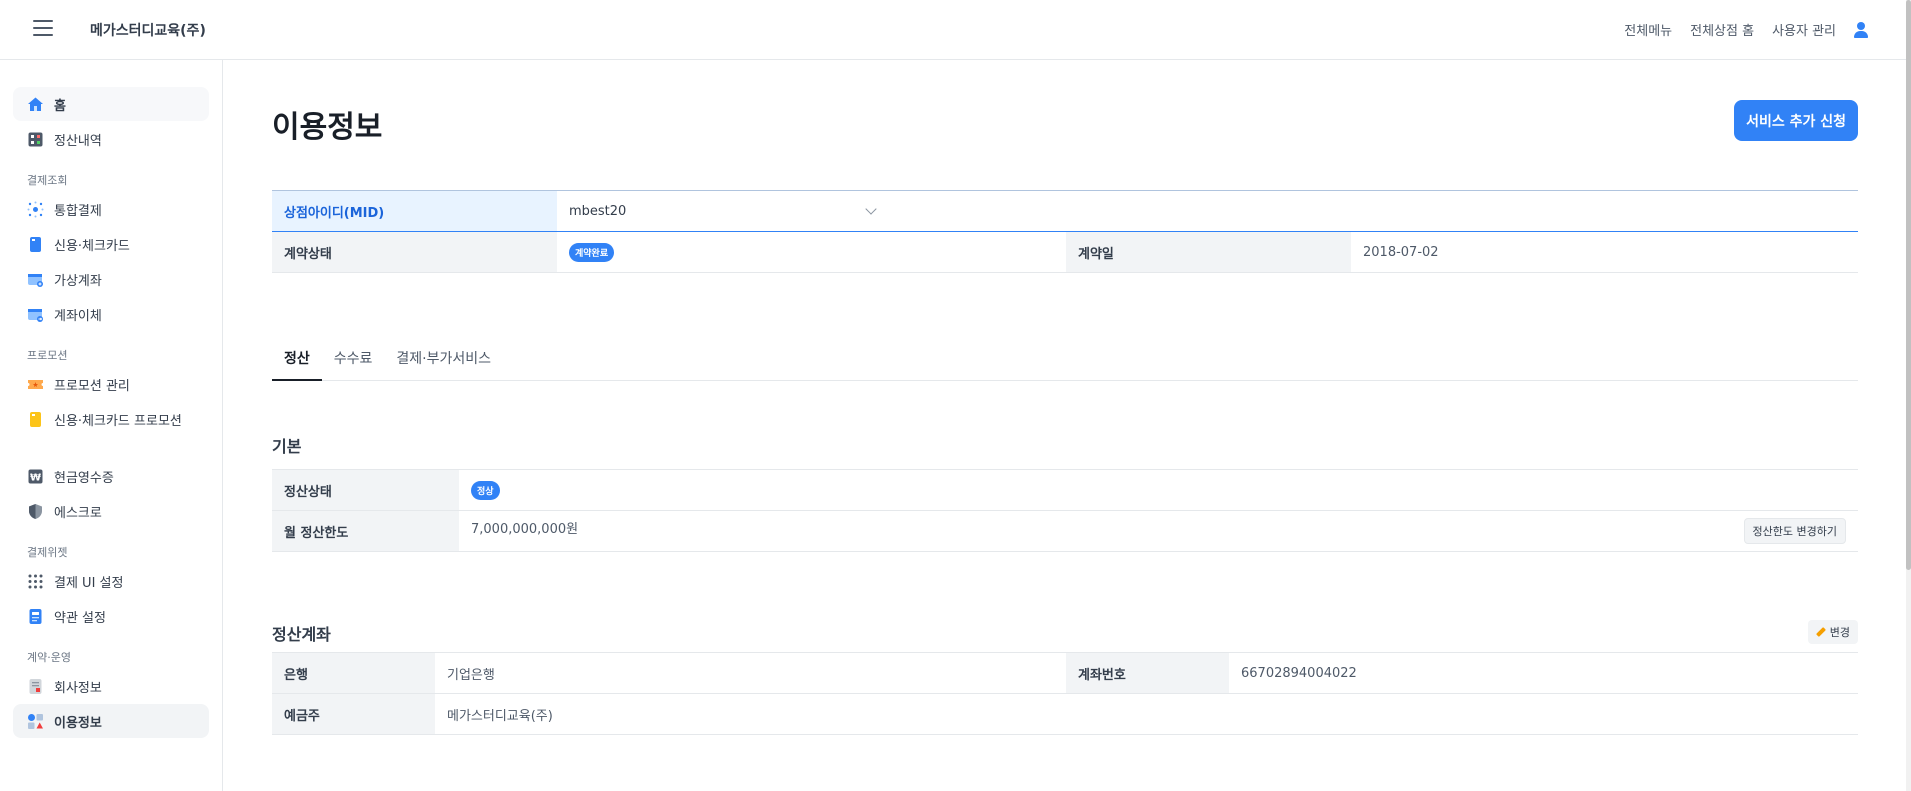 The width and height of the screenshot is (1911, 791). Describe the element at coordinates (1908, 395) in the screenshot. I see `page-scrollbar` at that location.